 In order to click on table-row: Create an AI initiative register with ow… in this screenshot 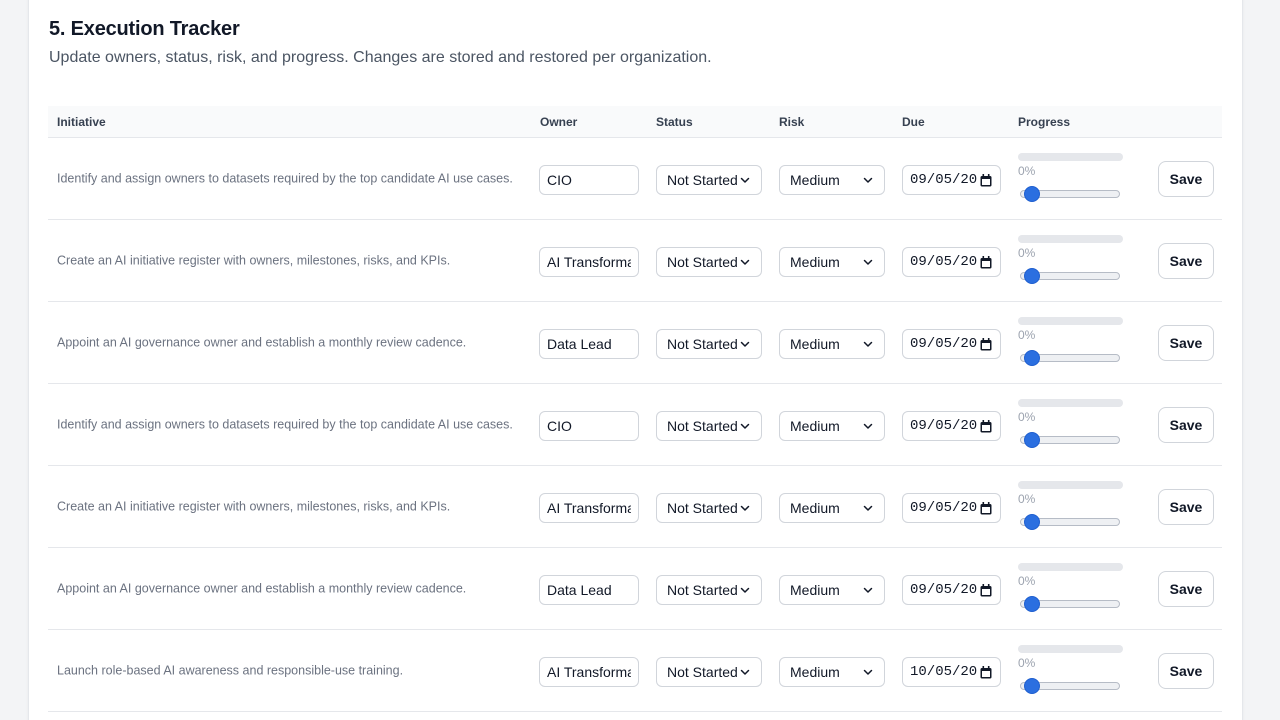, I will do `click(635, 261)`.